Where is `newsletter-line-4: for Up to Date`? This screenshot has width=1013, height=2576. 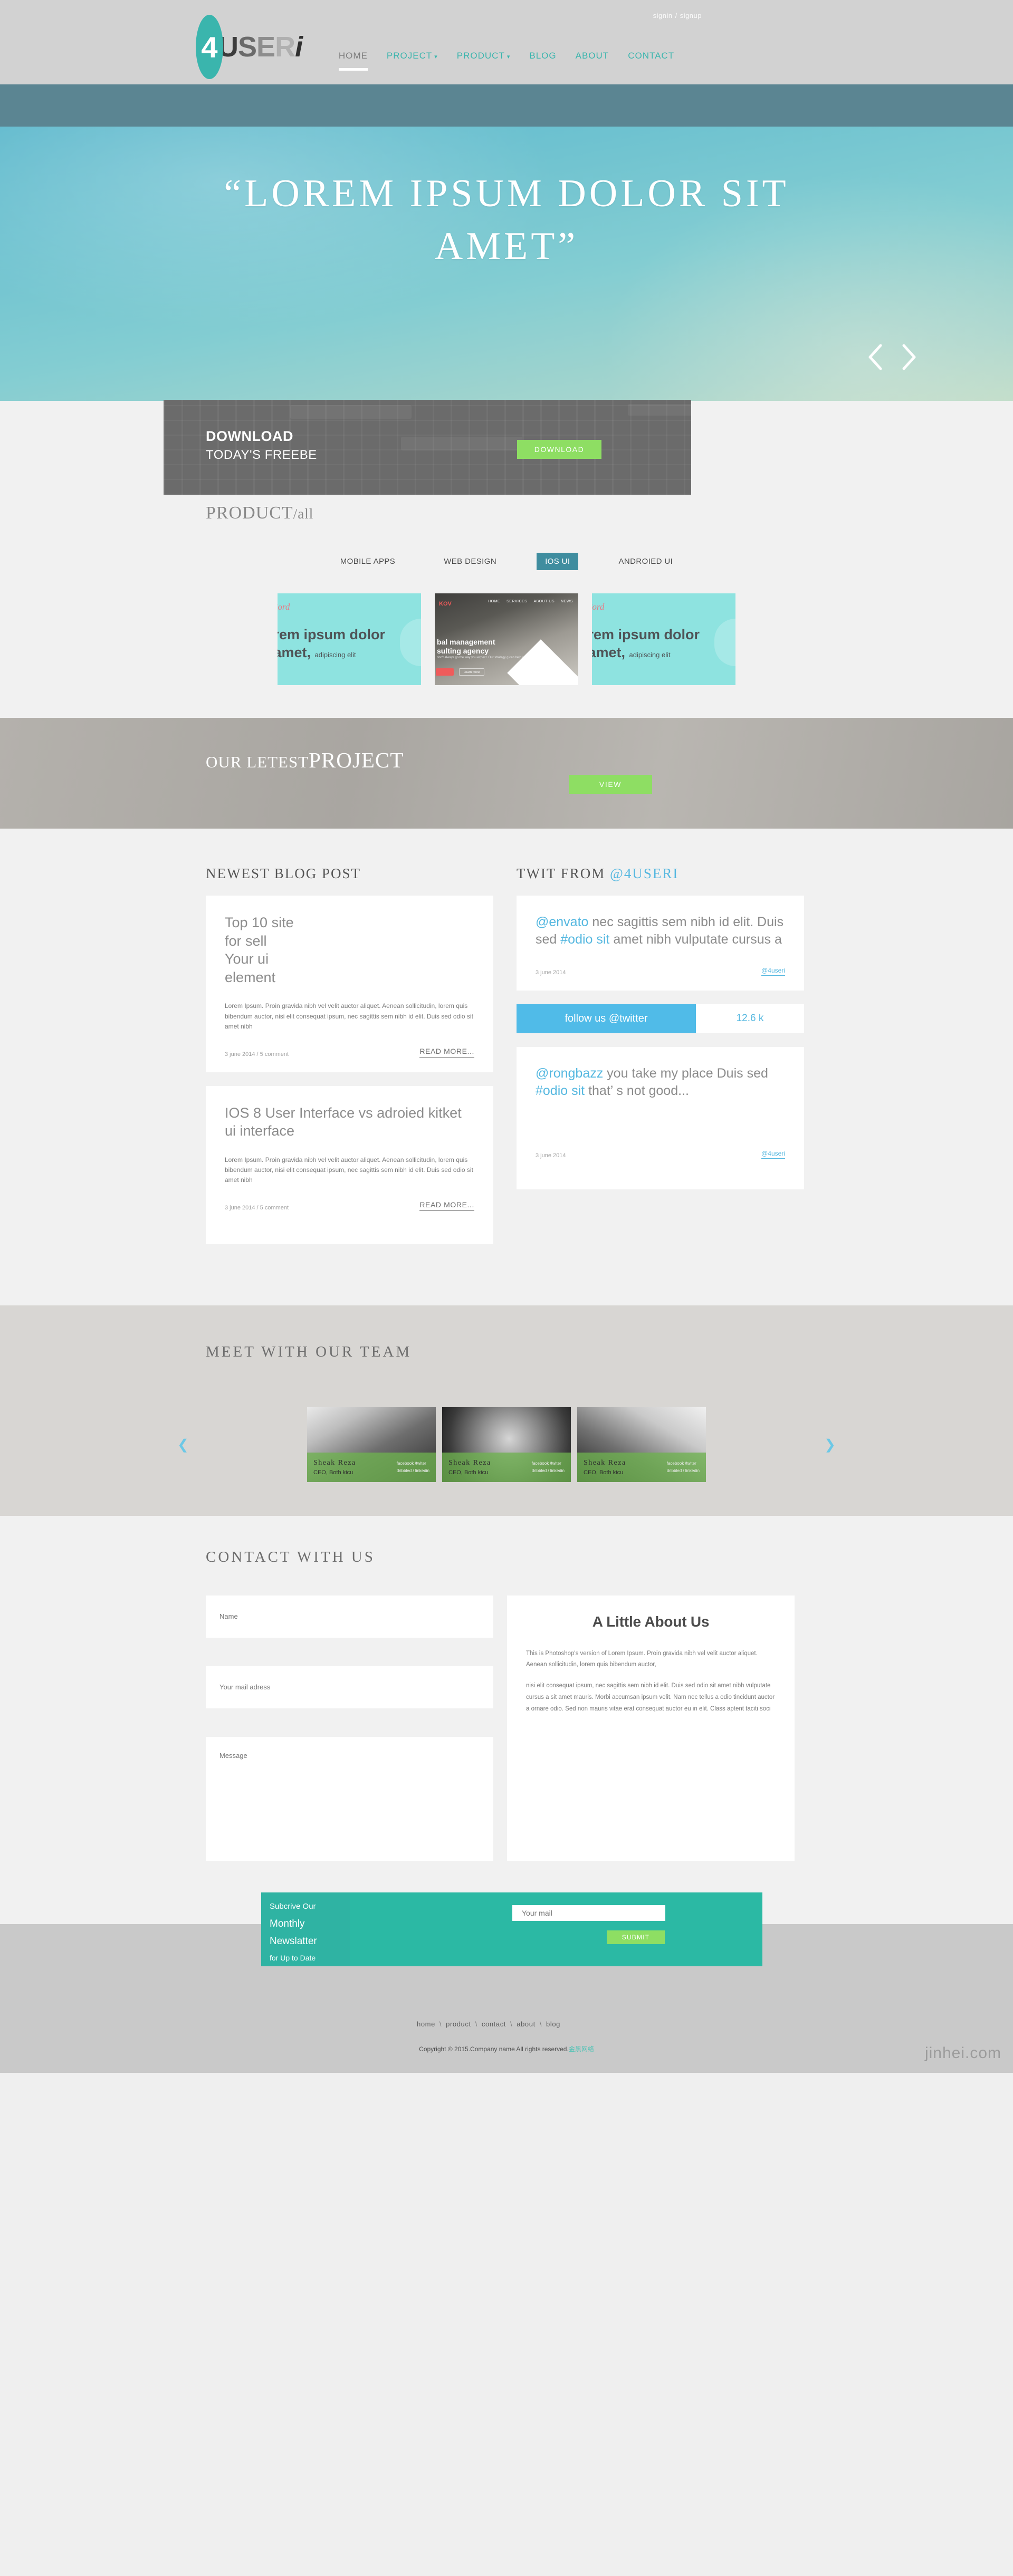
newsletter-line-4: for Up to Date is located at coordinates (293, 1959).